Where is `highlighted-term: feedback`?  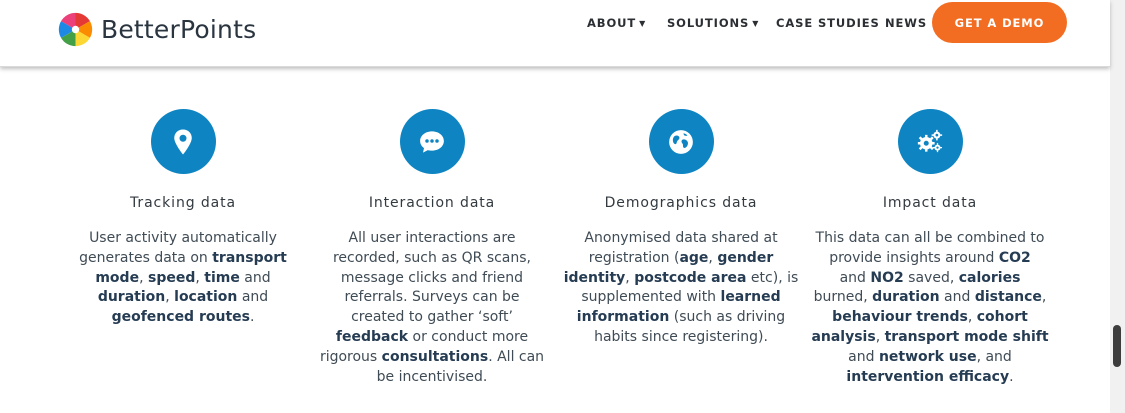
highlighted-term: feedback is located at coordinates (372, 336).